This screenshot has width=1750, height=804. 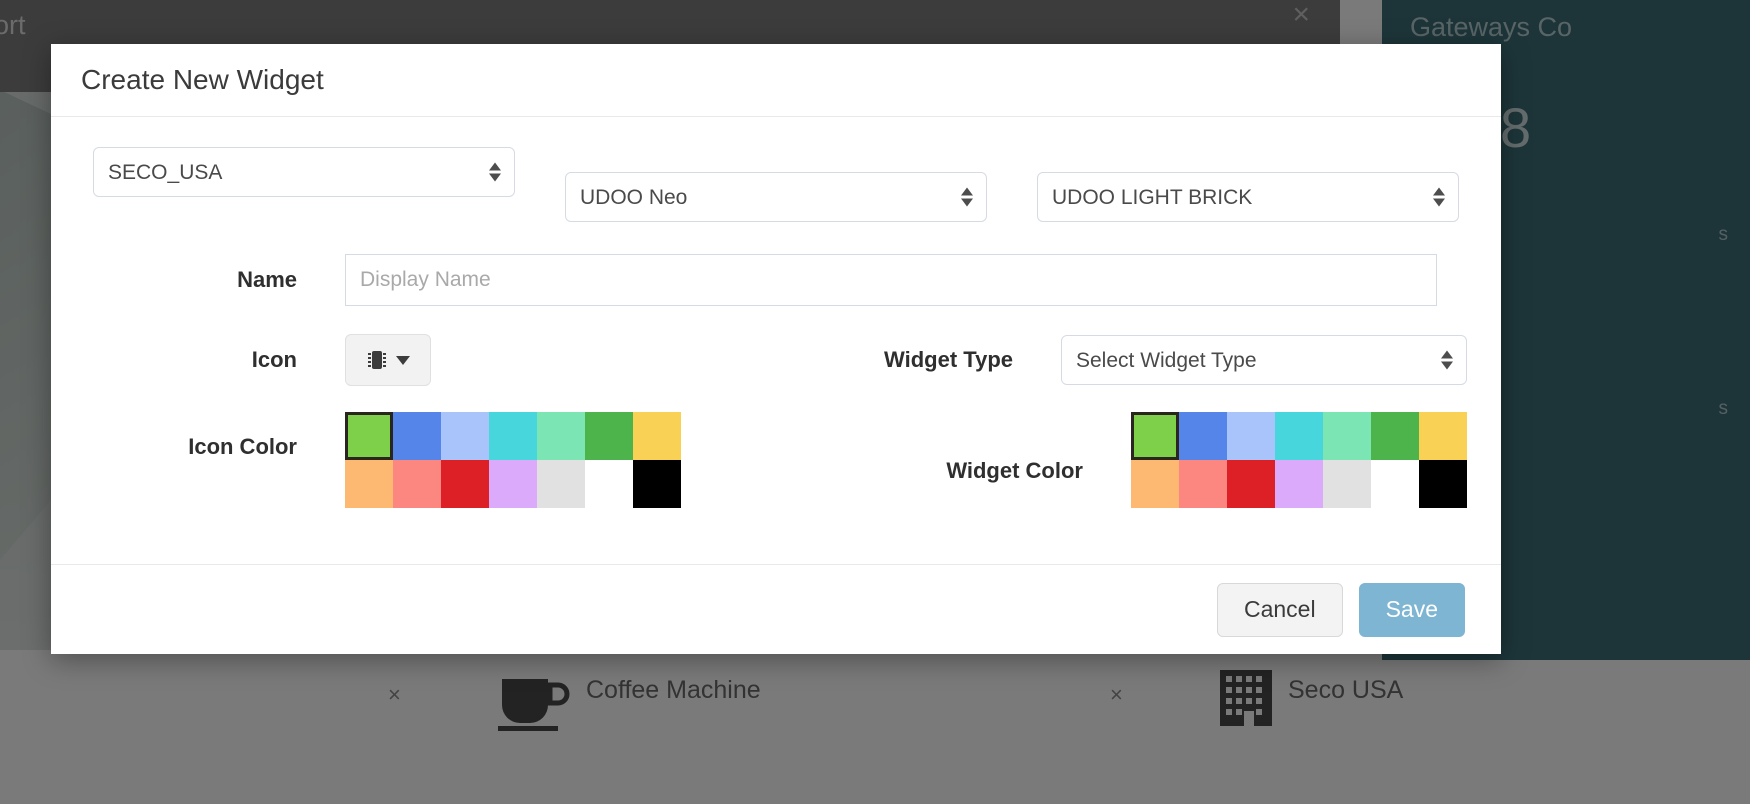 I want to click on dialog-footer: Cancel Save, so click(x=776, y=609).